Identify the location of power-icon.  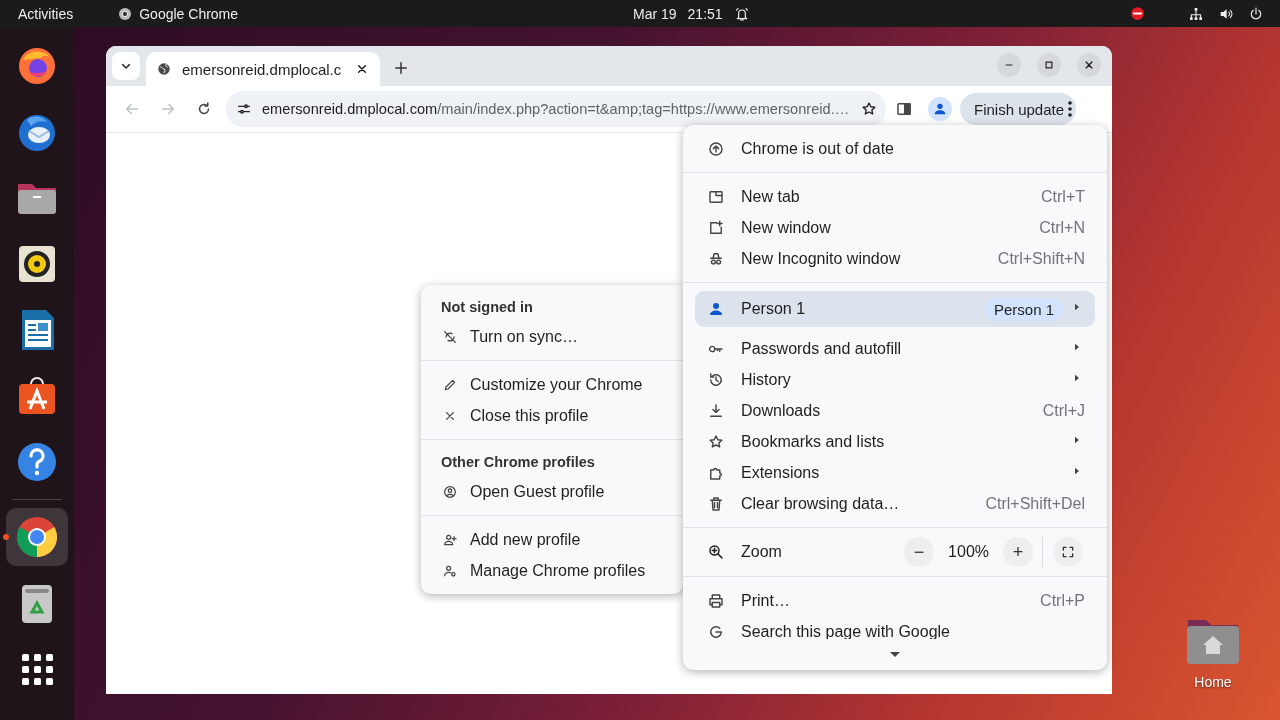
(1256, 13).